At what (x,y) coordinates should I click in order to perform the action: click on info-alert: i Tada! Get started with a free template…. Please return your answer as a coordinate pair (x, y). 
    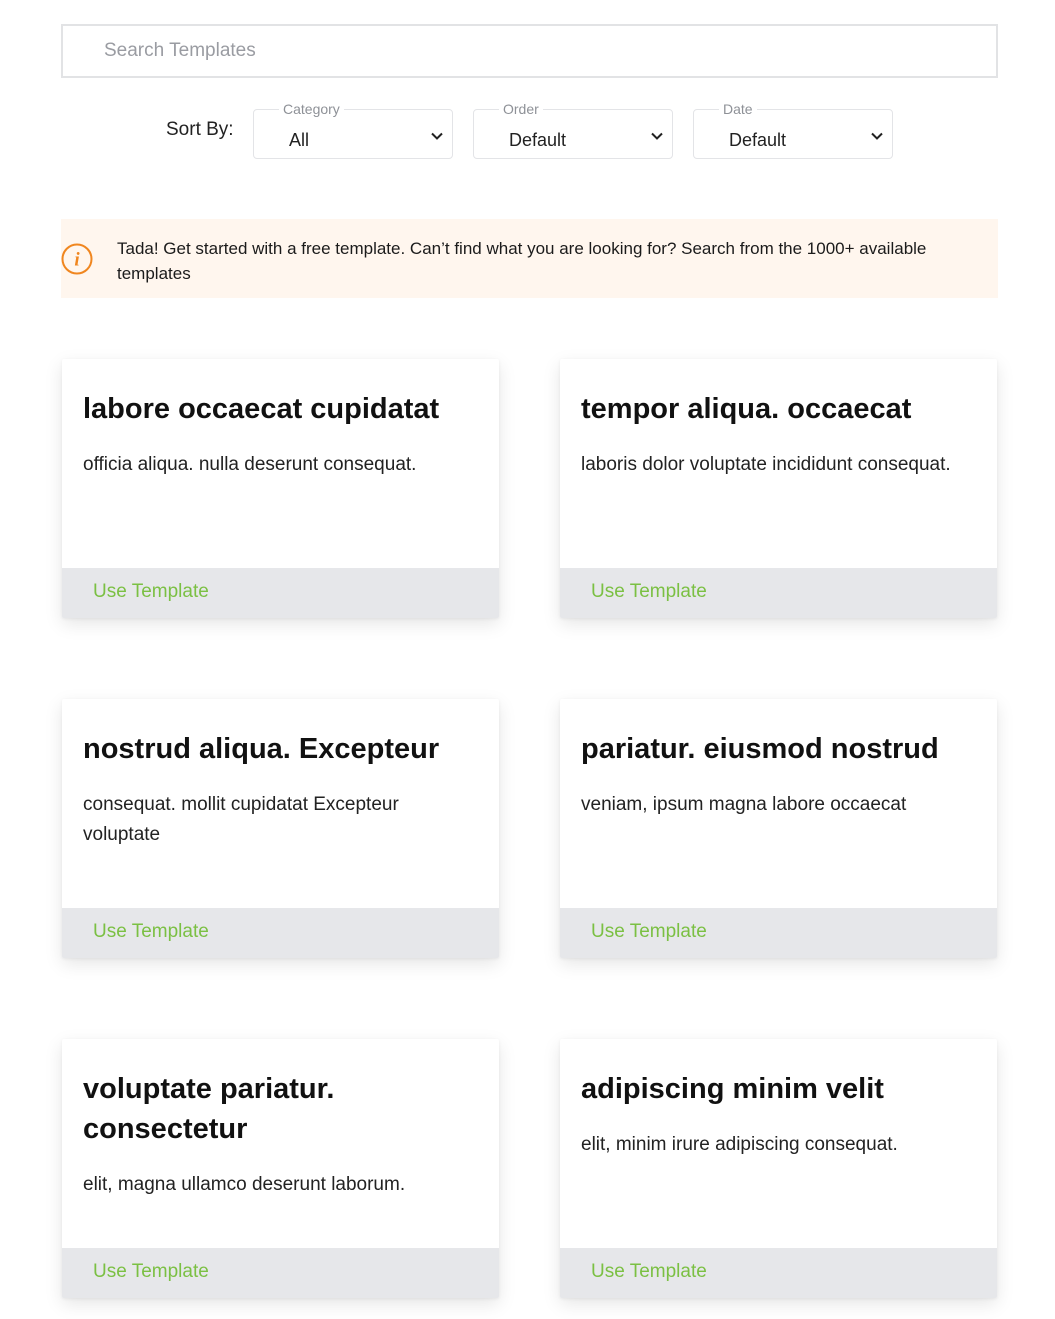
    Looking at the image, I should click on (529, 258).